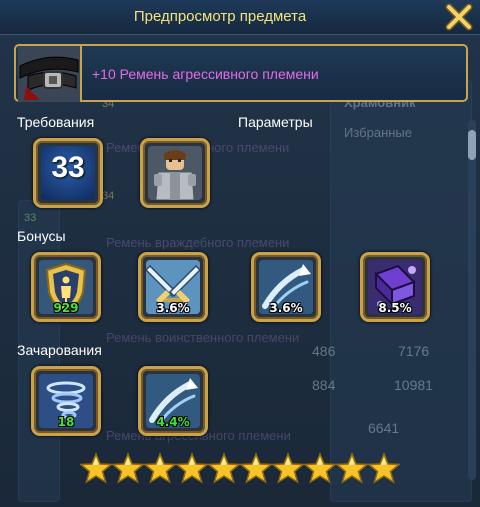 The width and height of the screenshot is (480, 507). I want to click on enchantment-tile-dash: 4.4%, so click(173, 401).